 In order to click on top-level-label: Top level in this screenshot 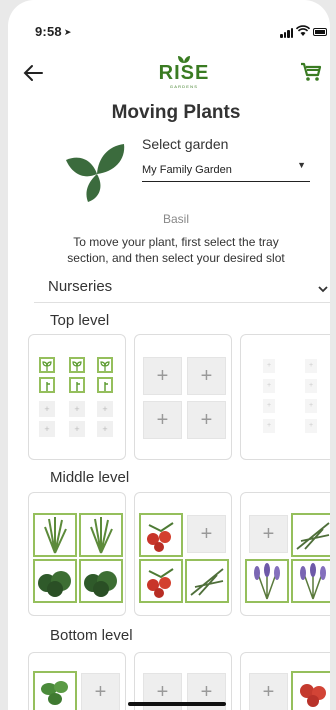, I will do `click(80, 320)`.